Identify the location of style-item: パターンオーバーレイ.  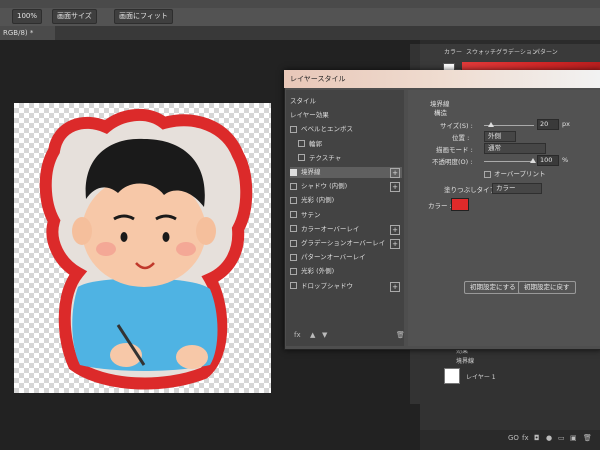
(346, 257).